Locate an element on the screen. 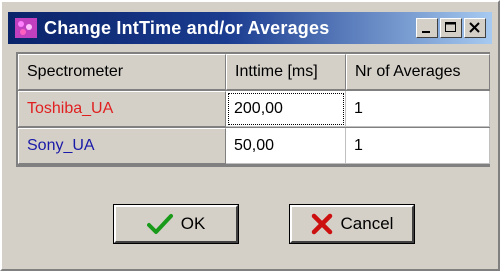 This screenshot has height=271, width=500. cancel-x-icon is located at coordinates (321, 224).